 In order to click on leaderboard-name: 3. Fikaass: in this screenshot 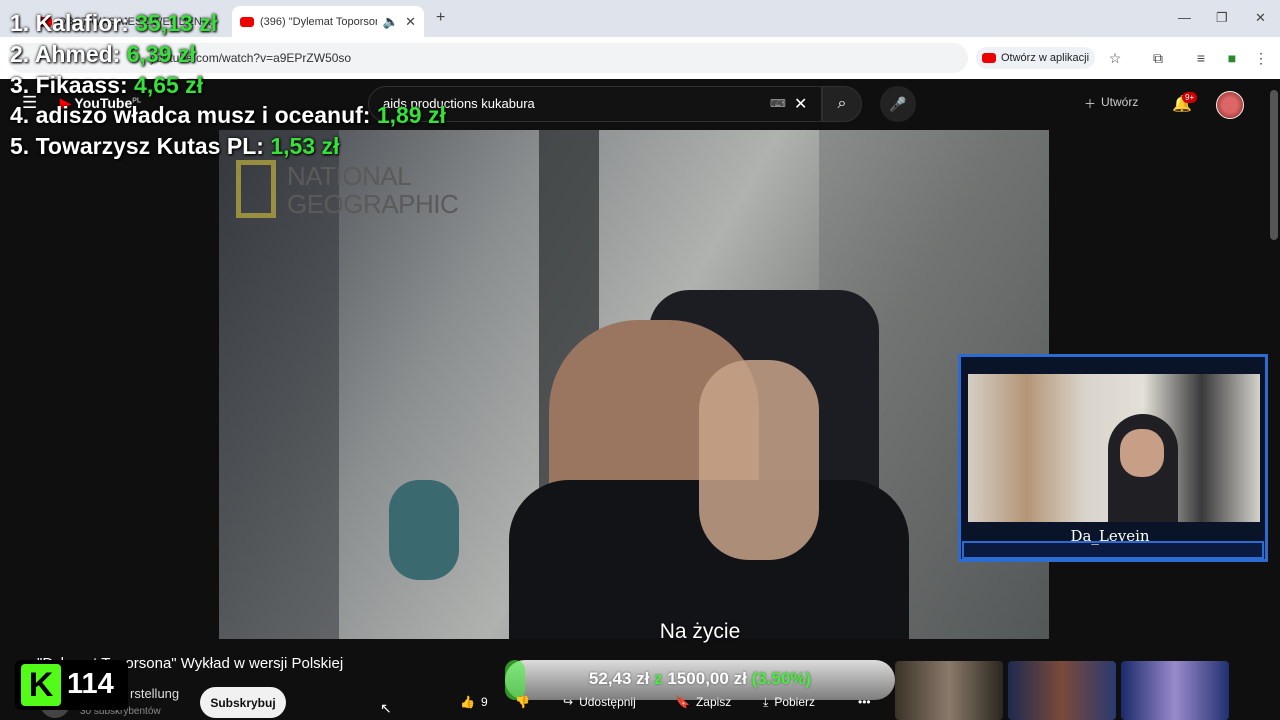, I will do `click(69, 85)`.